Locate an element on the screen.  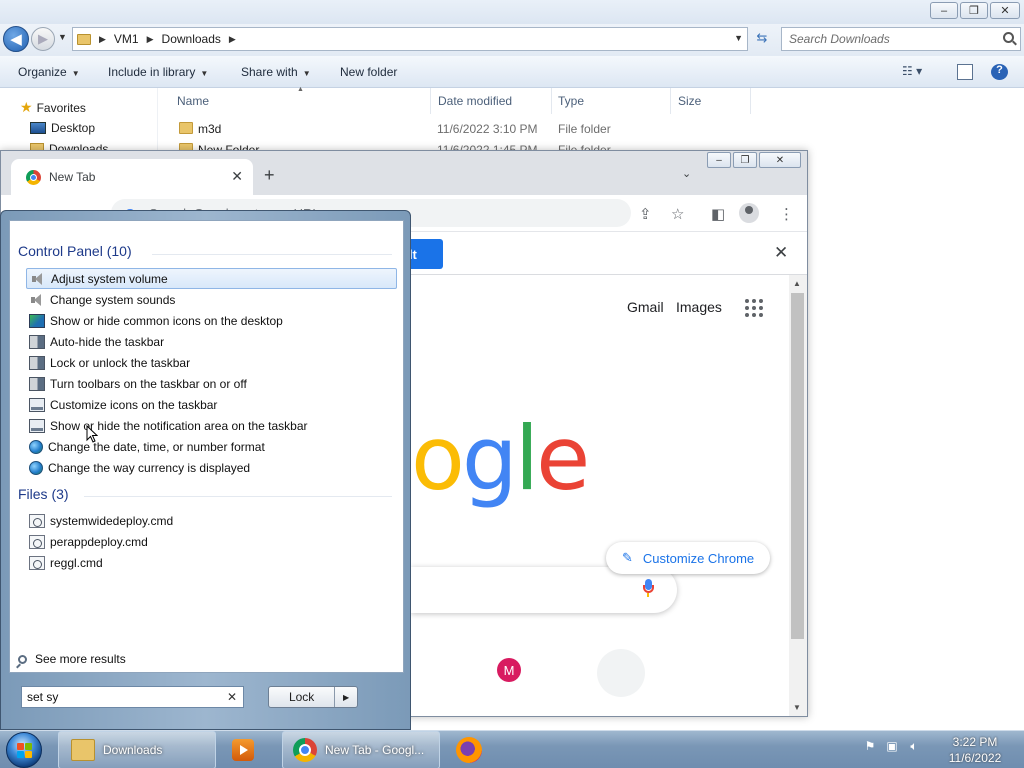
back-button: ◀ is located at coordinates (16, 39).